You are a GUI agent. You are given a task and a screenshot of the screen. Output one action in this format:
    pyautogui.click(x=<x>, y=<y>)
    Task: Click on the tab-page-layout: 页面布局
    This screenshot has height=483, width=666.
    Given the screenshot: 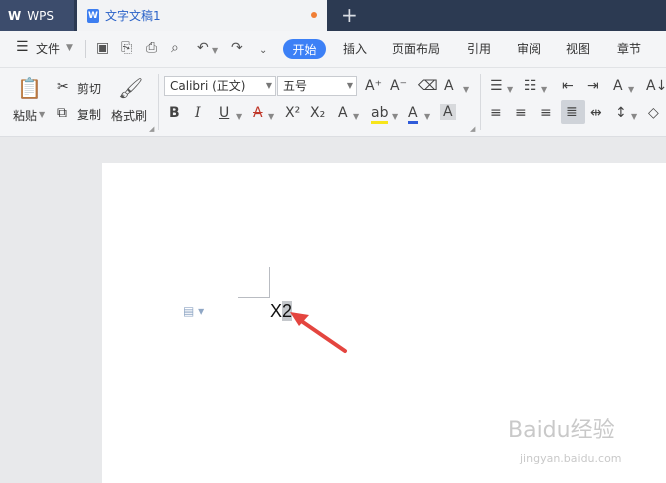 What is the action you would take?
    pyautogui.click(x=416, y=48)
    